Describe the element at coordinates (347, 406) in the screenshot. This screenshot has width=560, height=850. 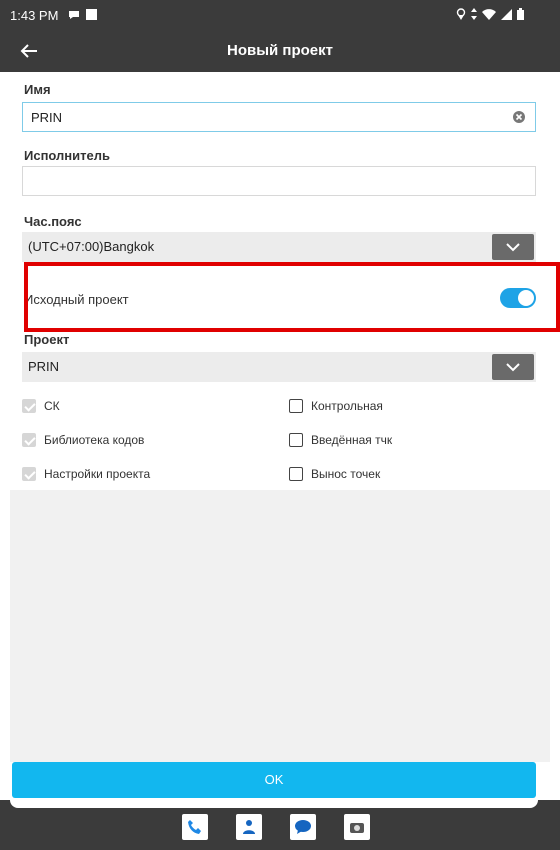
I see `checkbox-label: Контрольная` at that location.